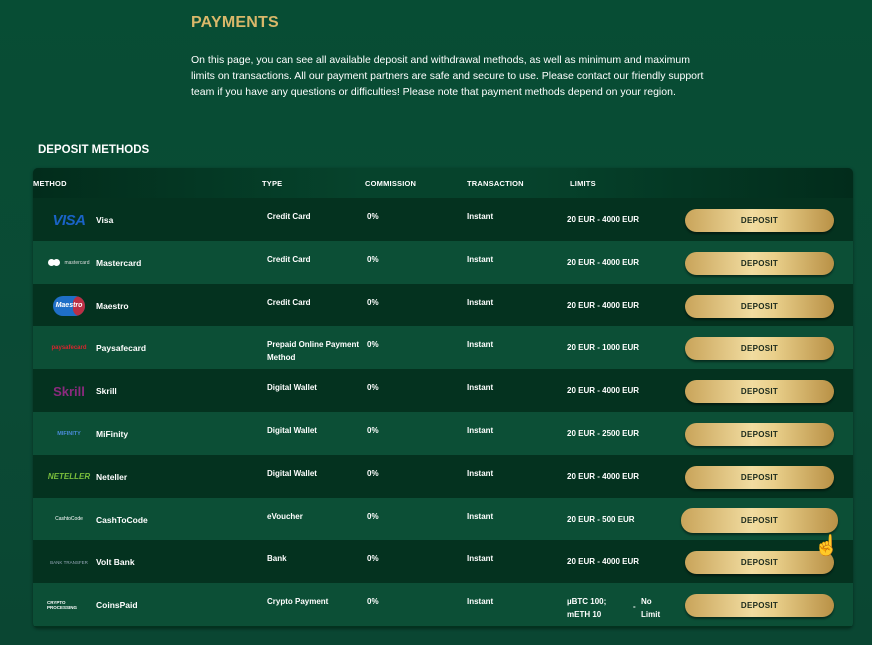  I want to click on maestro-logo-icon: Maestro, so click(69, 305).